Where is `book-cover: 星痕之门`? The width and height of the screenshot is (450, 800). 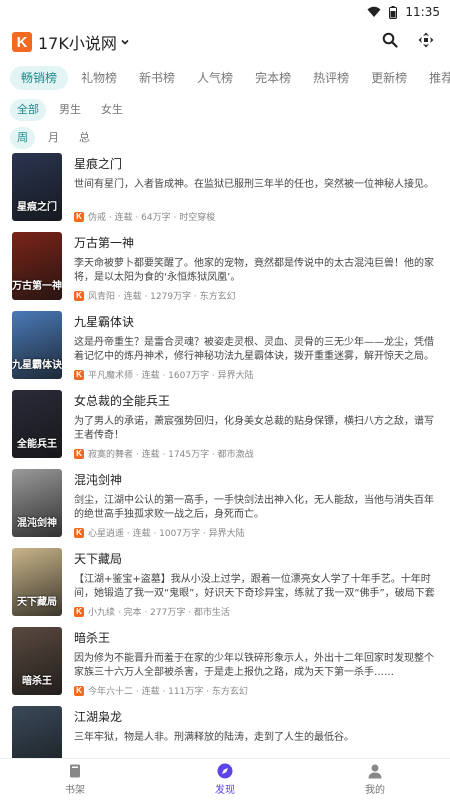
book-cover: 星痕之门 is located at coordinates (37, 187).